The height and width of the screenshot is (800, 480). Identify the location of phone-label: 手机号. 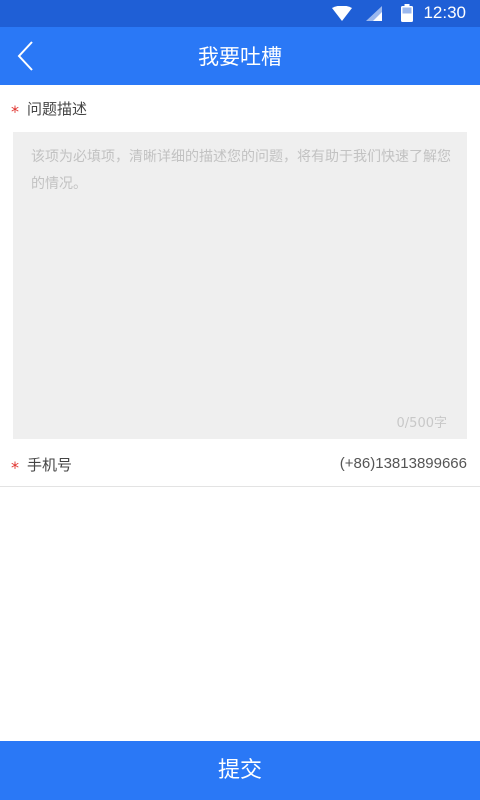
(50, 465).